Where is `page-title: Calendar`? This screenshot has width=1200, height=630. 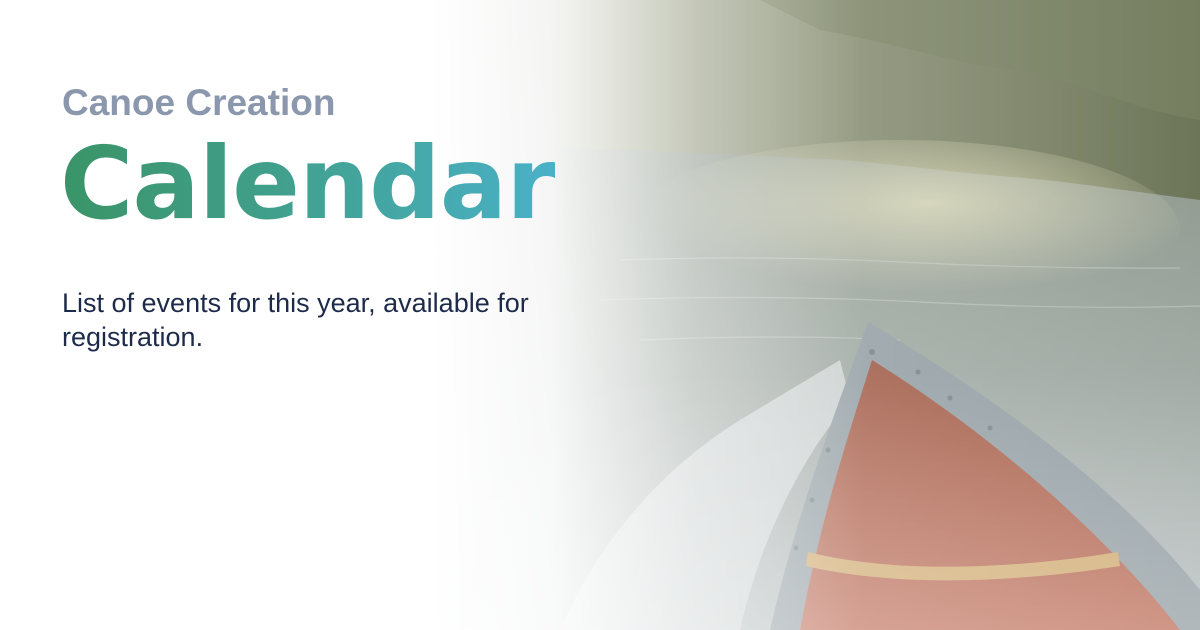
page-title: Calendar is located at coordinates (308, 184).